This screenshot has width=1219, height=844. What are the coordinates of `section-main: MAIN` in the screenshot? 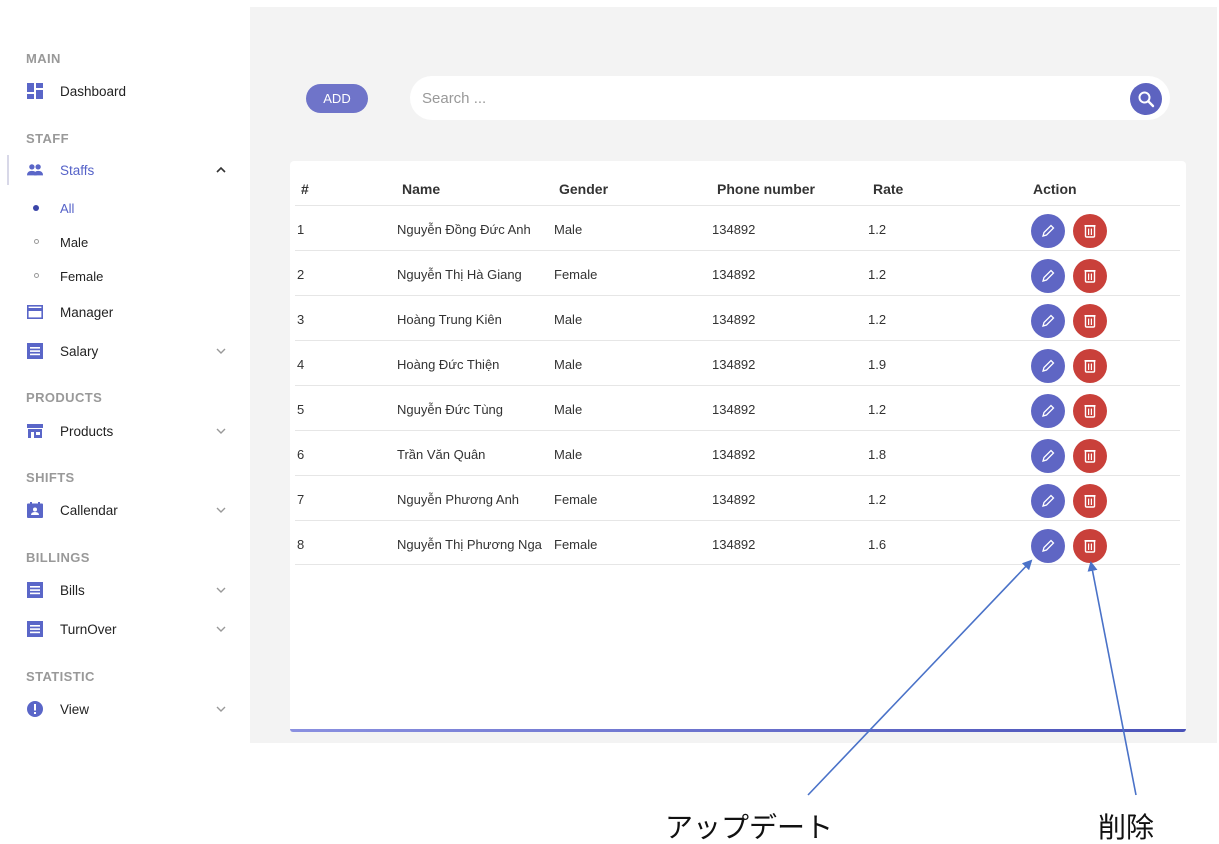 It's located at (43, 58).